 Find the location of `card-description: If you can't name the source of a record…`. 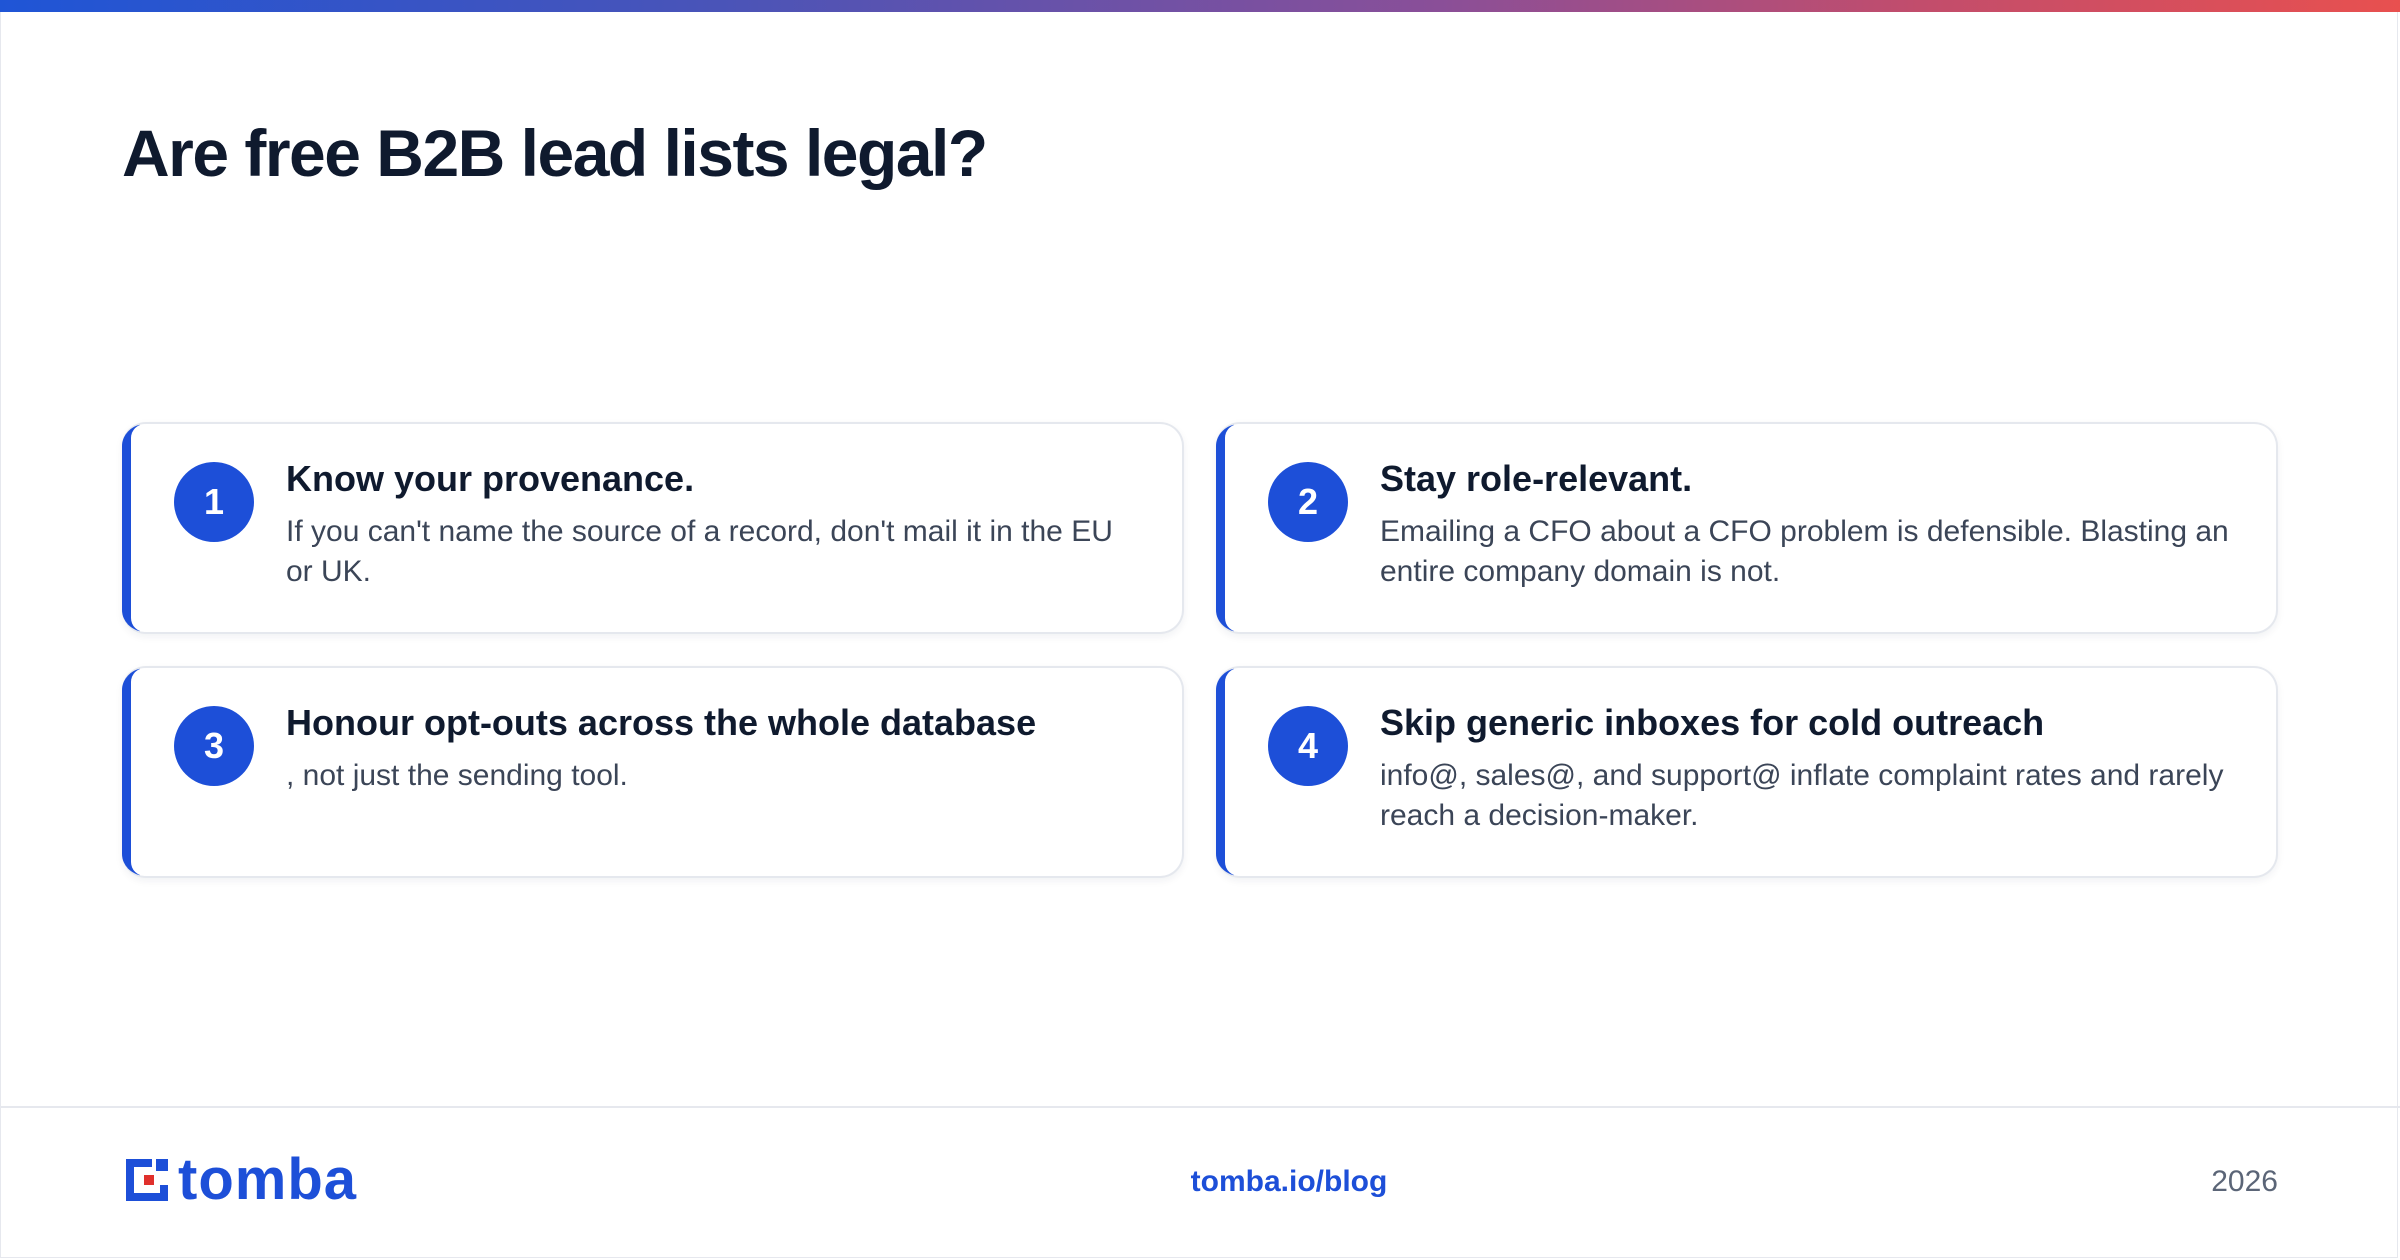

card-description: If you can't name the source of a record… is located at coordinates (699, 551).